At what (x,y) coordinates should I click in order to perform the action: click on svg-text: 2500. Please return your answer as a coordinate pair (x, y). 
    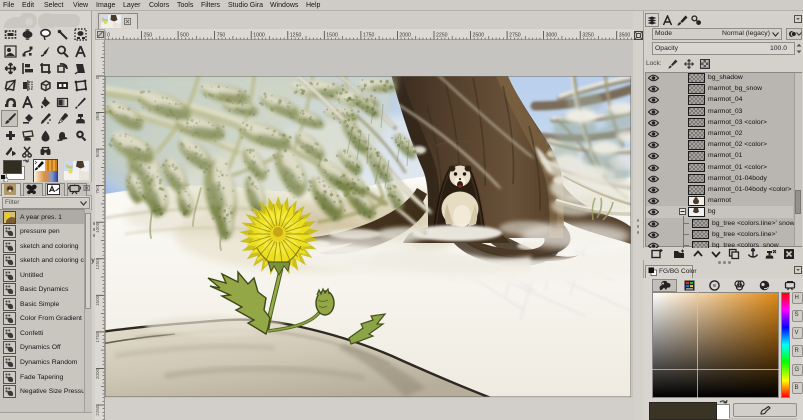
    Looking at the image, I should click on (479, 36).